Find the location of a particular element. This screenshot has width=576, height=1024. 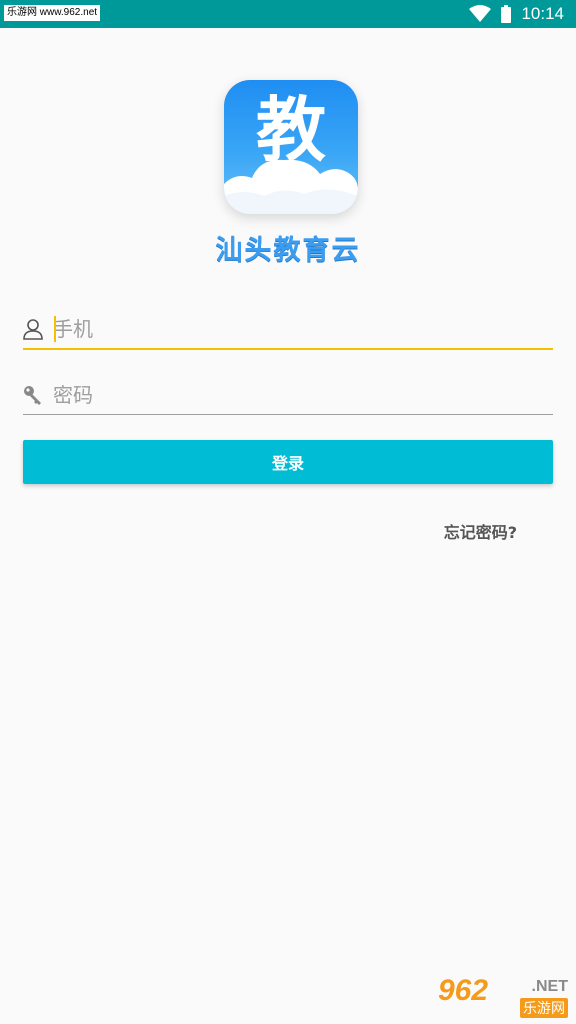

password-field is located at coordinates (288, 395).